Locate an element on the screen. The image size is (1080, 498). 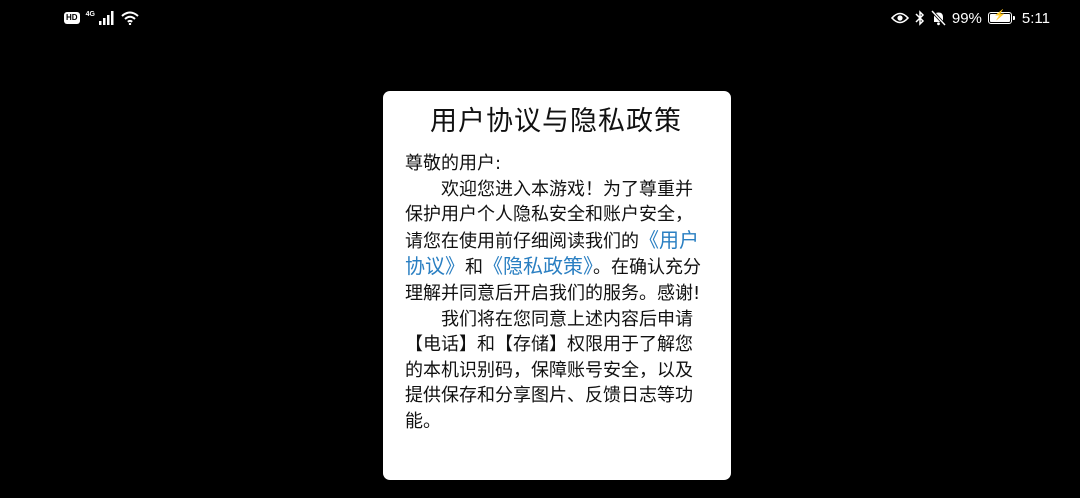
bluetooth-icon is located at coordinates (919, 18).